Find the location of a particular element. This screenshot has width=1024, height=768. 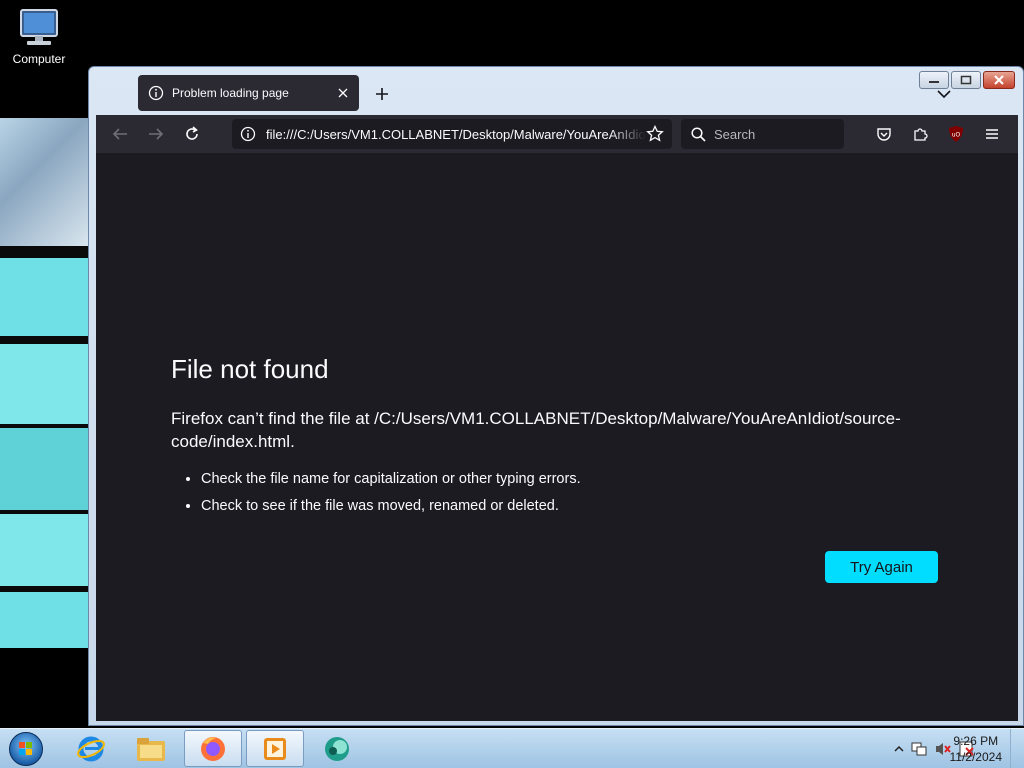

reload-button is located at coordinates (192, 134).